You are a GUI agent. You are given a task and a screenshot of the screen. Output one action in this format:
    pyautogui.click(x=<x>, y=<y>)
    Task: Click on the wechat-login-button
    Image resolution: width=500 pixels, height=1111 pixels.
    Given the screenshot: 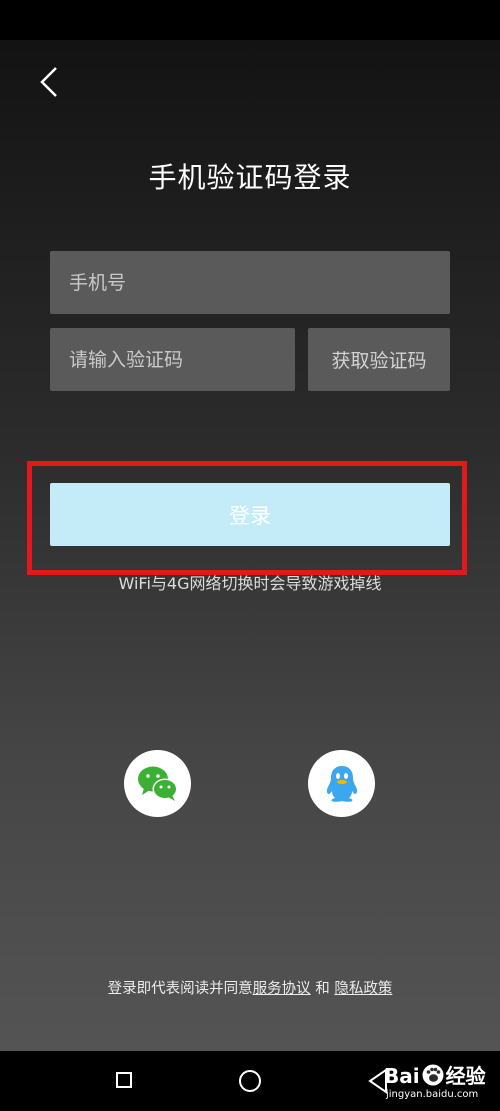 What is the action you would take?
    pyautogui.click(x=157, y=783)
    